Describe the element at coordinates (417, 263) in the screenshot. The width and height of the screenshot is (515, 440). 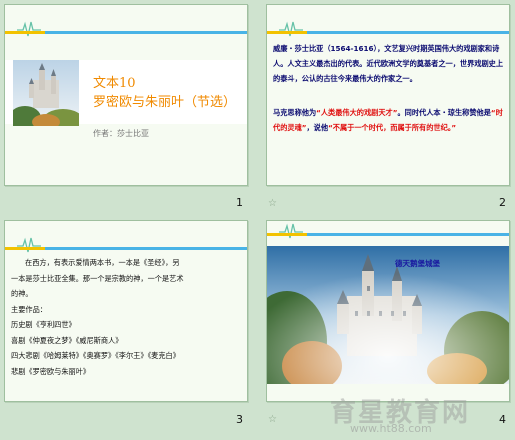
I see `photo-caption: 德天鹅堡城堡` at that location.